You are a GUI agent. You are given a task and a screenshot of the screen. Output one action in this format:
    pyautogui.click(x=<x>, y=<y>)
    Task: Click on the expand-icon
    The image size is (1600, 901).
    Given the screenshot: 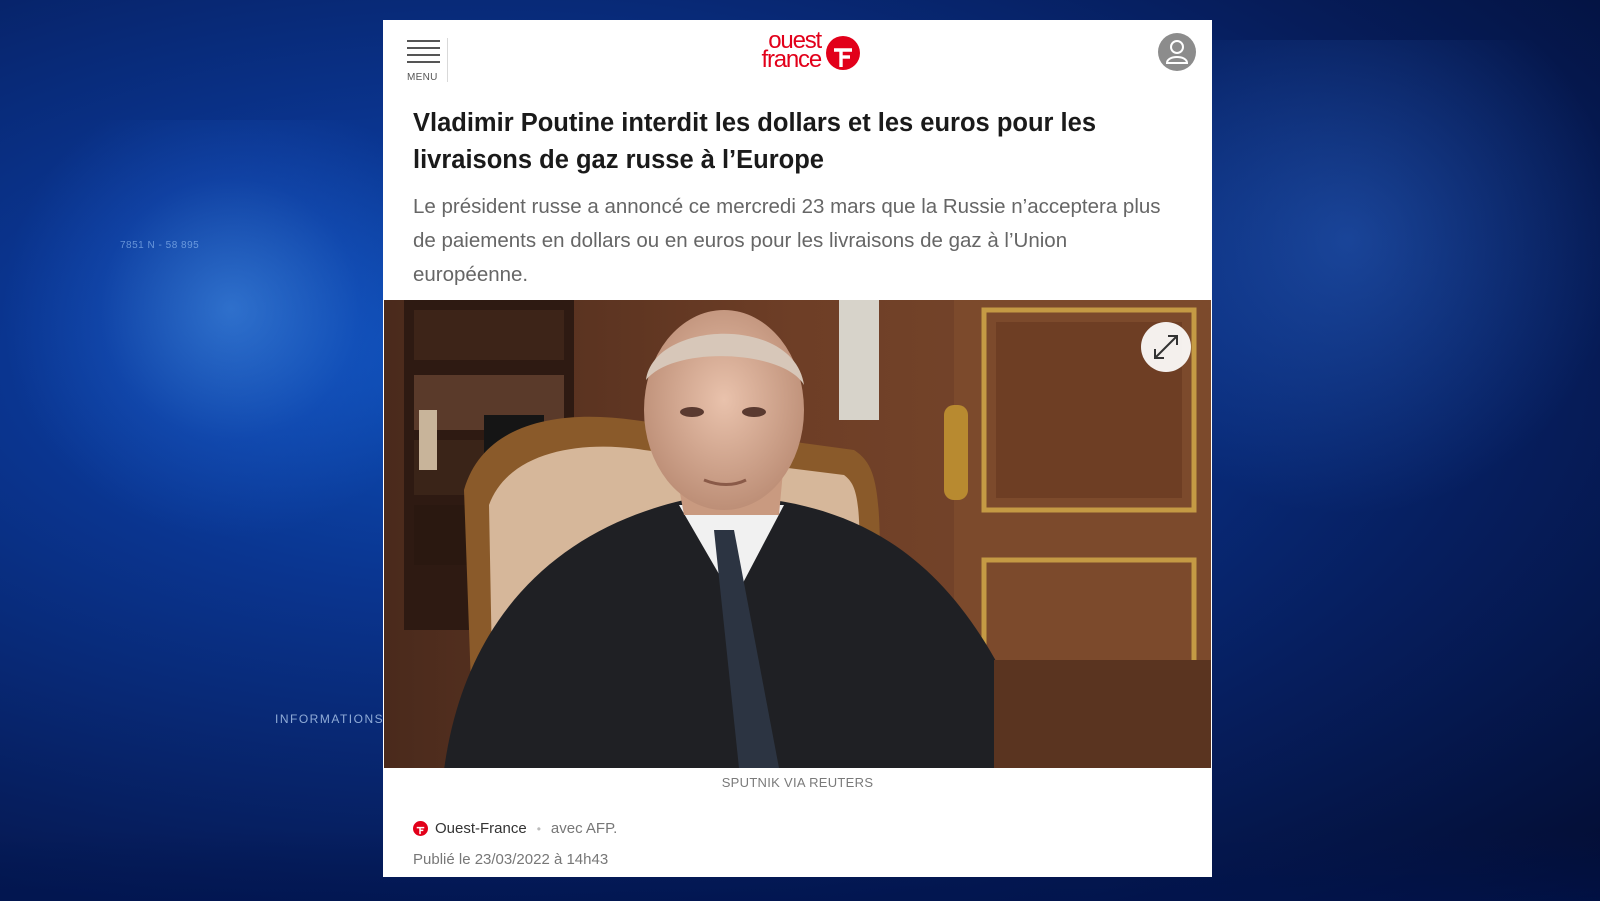 What is the action you would take?
    pyautogui.click(x=1166, y=347)
    